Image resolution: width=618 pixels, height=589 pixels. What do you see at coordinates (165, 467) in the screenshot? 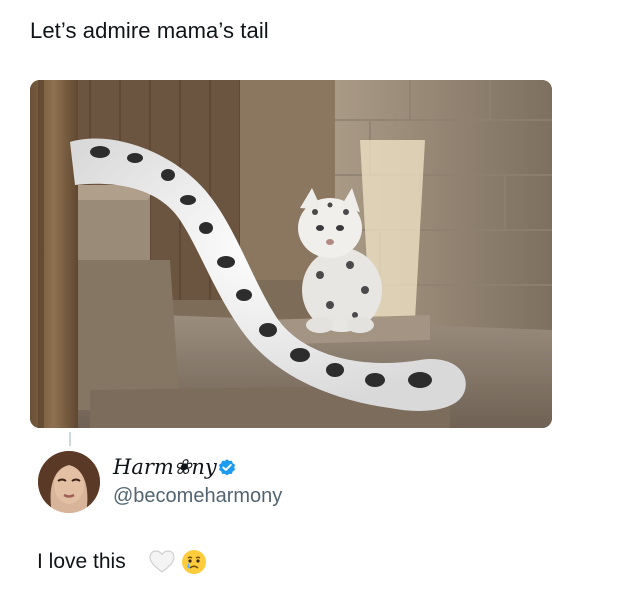
I see `display-name: Harm❀ny` at bounding box center [165, 467].